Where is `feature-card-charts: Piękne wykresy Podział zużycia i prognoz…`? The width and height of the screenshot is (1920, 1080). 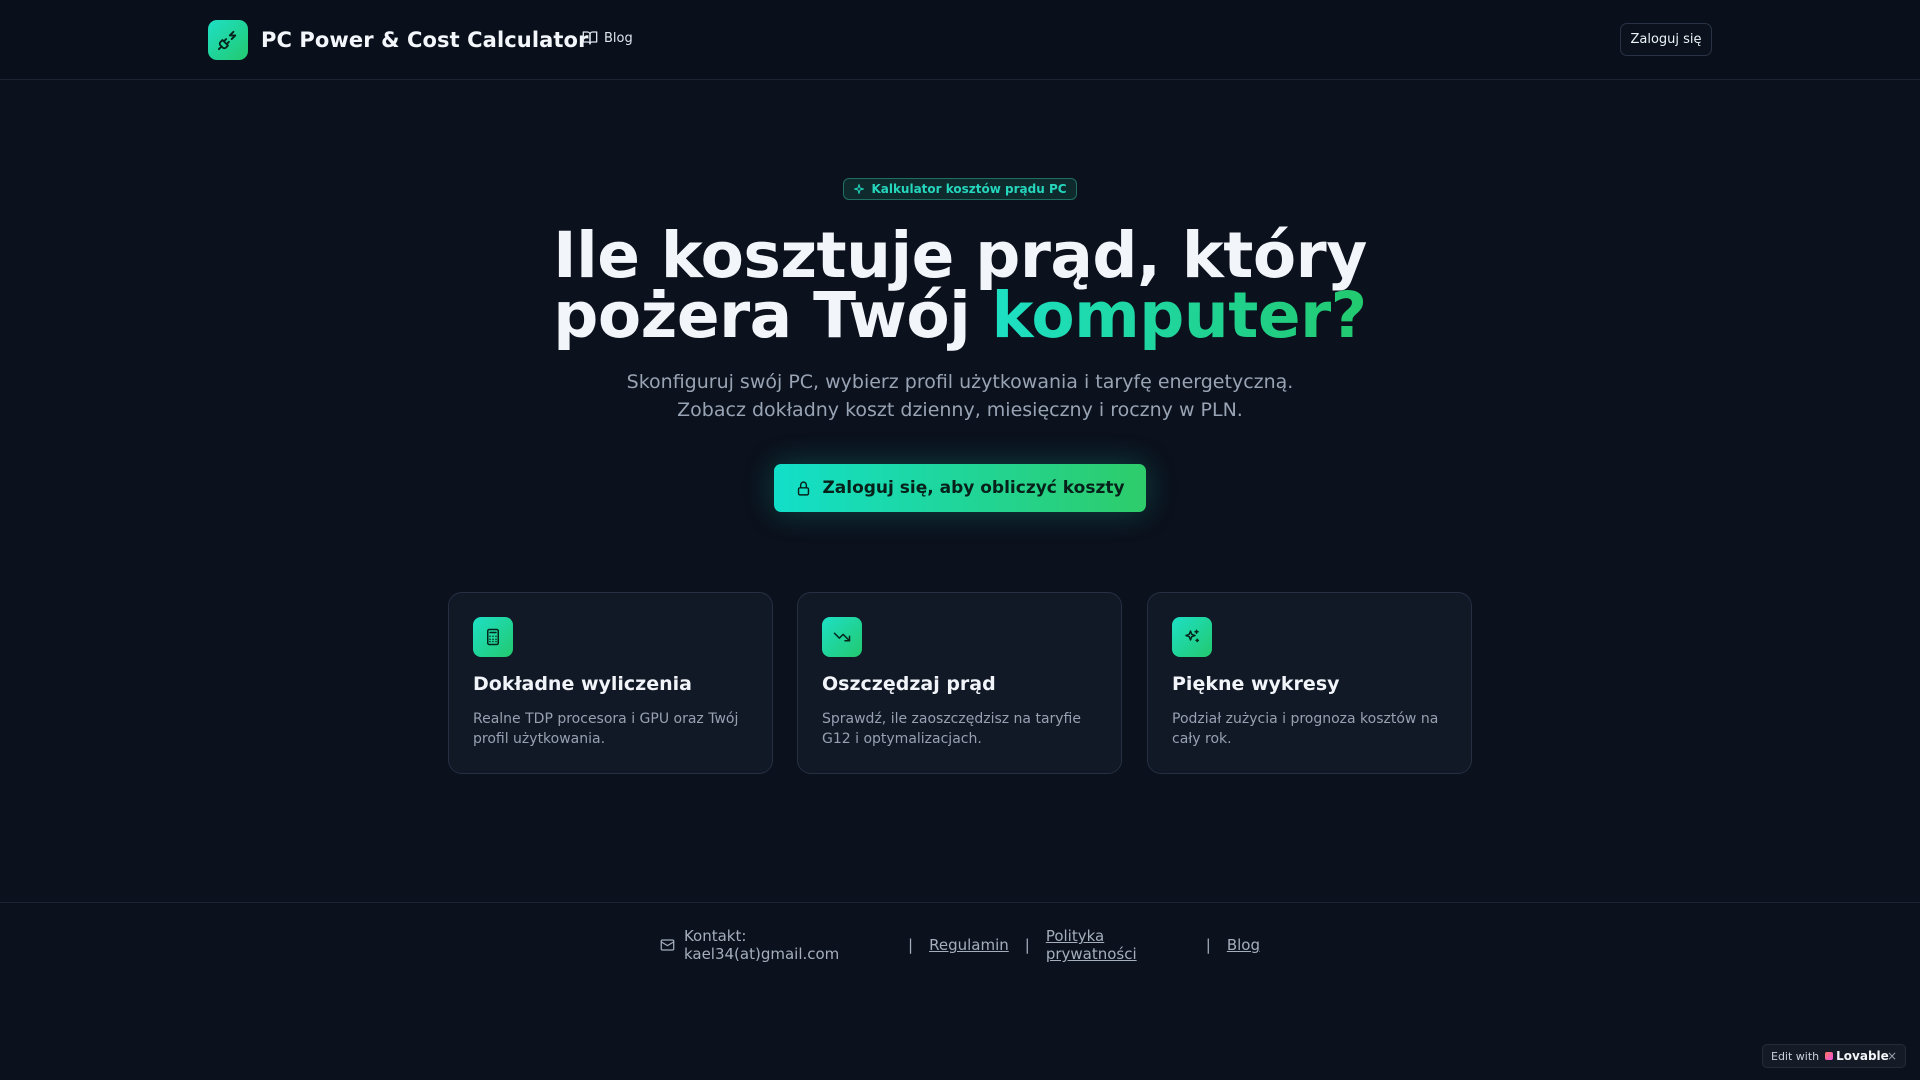 feature-card-charts: Piękne wykresy Podział zużycia i prognoz… is located at coordinates (1309, 683).